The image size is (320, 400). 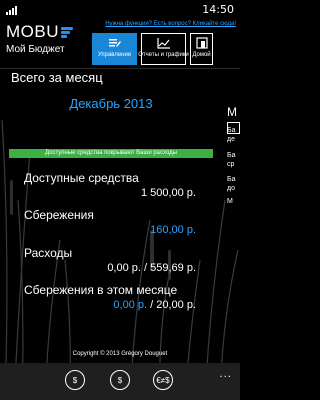 I want to click on peek-line: де, so click(x=231, y=139).